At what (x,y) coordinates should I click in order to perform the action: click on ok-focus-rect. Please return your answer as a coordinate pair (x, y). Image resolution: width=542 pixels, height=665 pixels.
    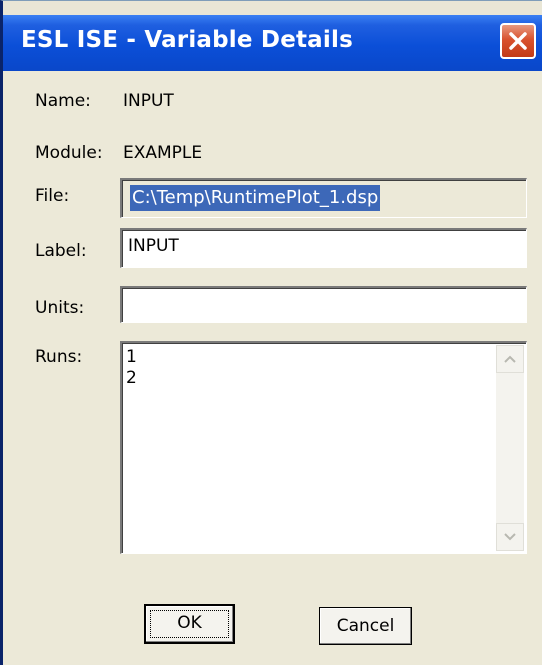
    Looking at the image, I should click on (189, 624).